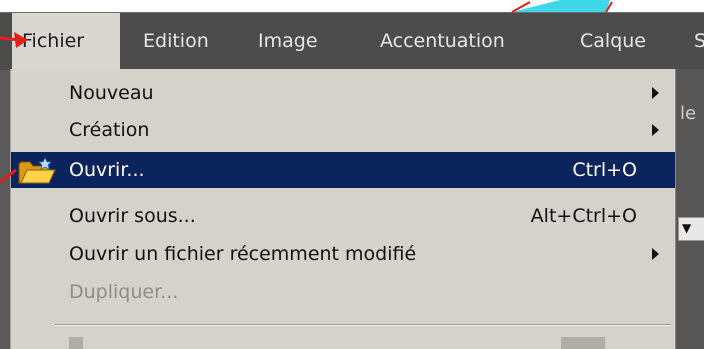 The image size is (704, 349). Describe the element at coordinates (363, 325) in the screenshot. I see `menu-separator` at that location.